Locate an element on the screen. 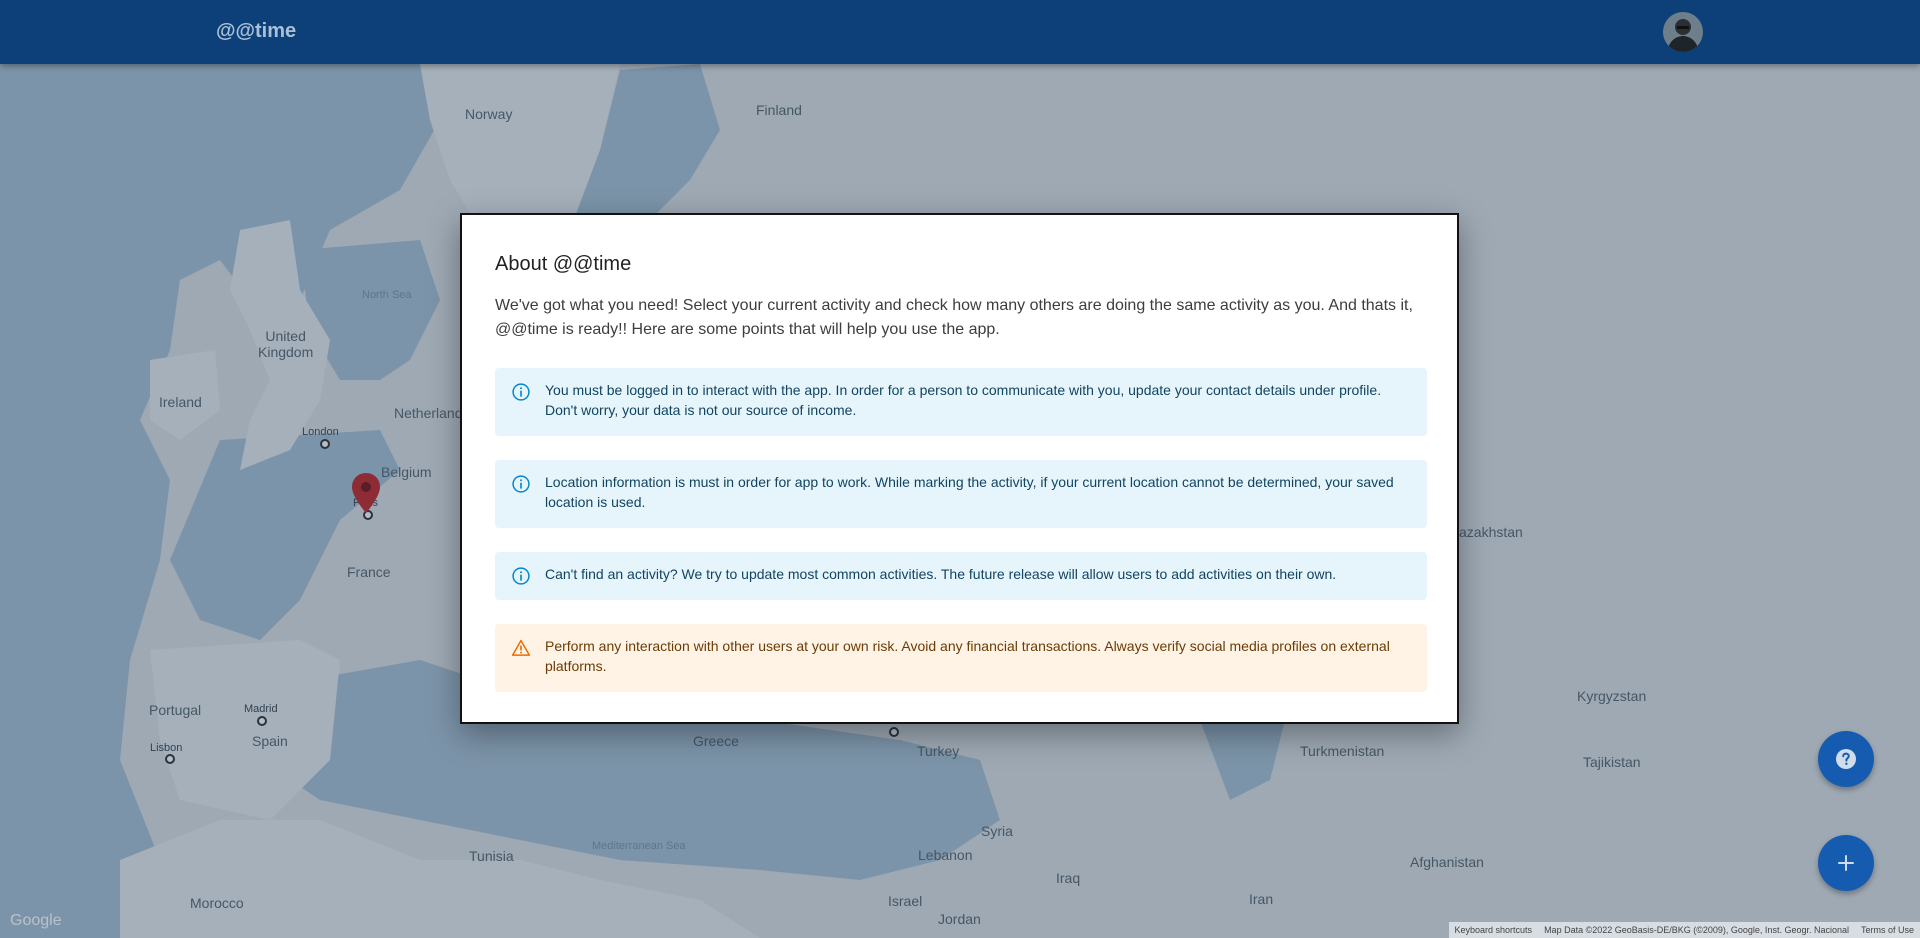  user-avatar-icon is located at coordinates (1683, 32).